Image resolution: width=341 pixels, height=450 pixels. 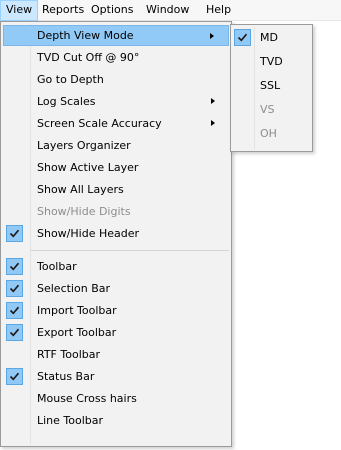 I want to click on menubar-view: View, so click(x=19, y=10).